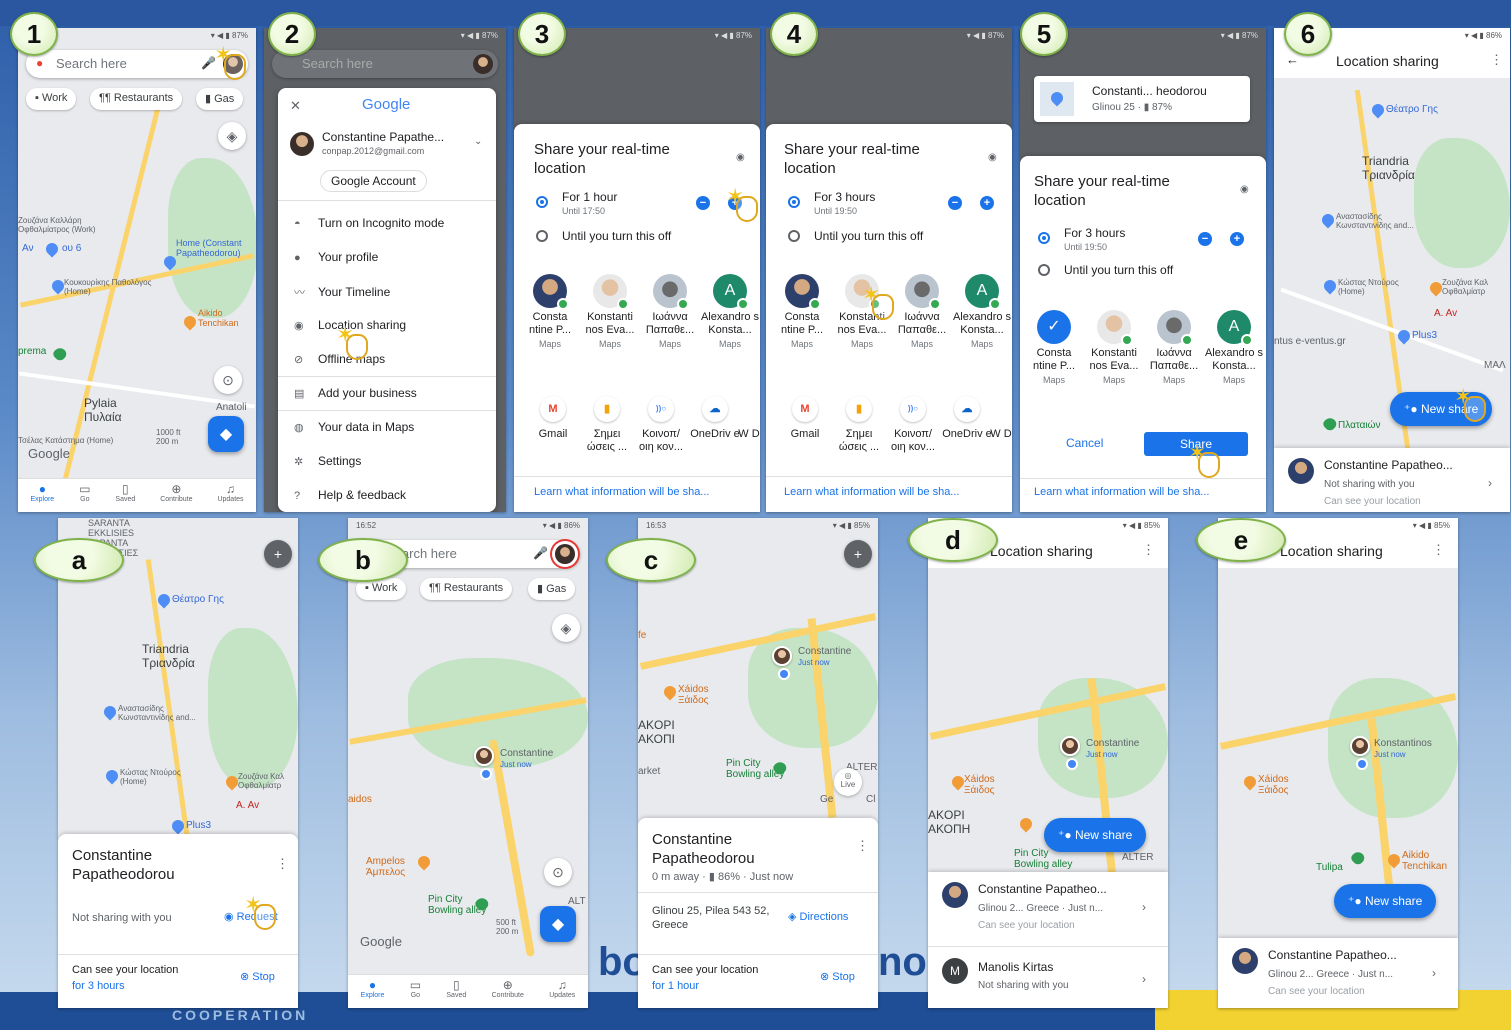 Image resolution: width=1511 pixels, height=1030 pixels. What do you see at coordinates (540, 553) in the screenshot?
I see `mic-icon: 🎤` at bounding box center [540, 553].